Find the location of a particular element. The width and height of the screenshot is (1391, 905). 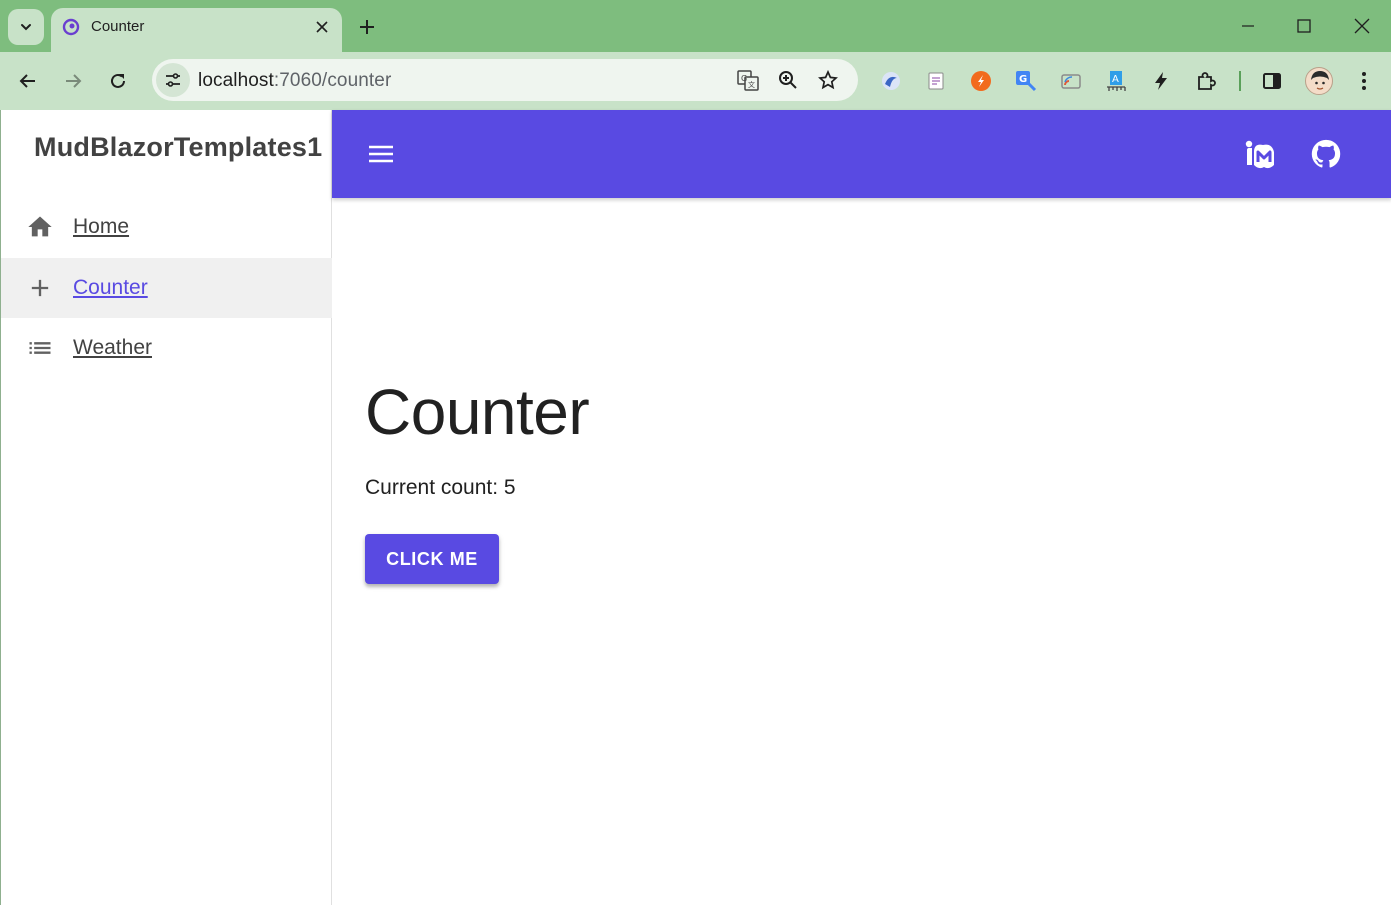

extension-button: G is located at coordinates (1026, 81).